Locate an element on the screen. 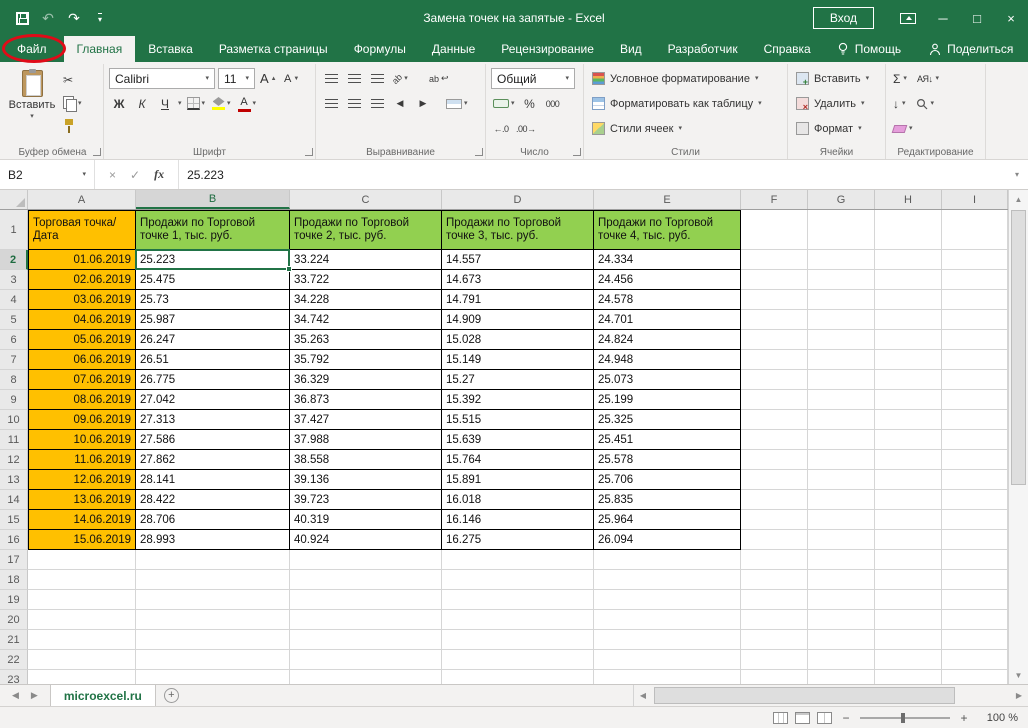 The image size is (1028, 728). italic-button: К is located at coordinates (142, 104).